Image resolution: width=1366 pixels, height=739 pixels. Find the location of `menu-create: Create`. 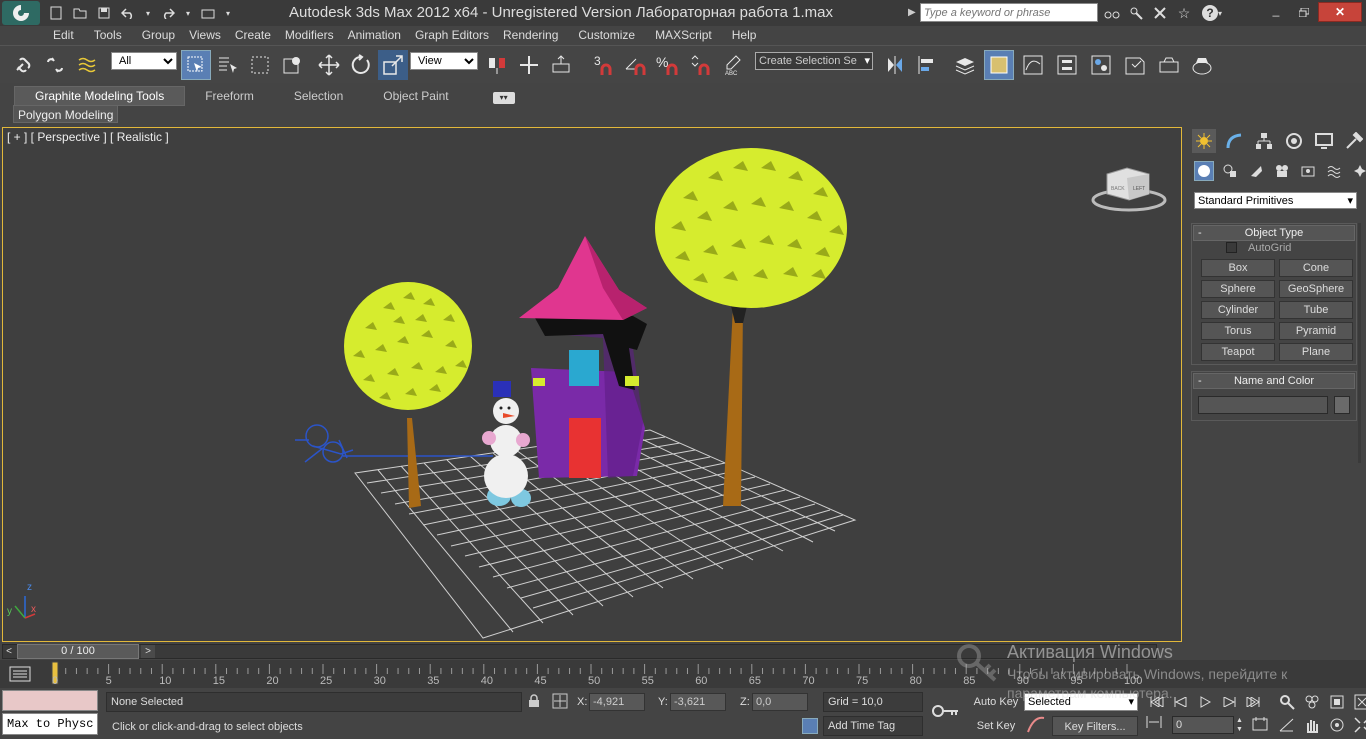

menu-create: Create is located at coordinates (253, 35).